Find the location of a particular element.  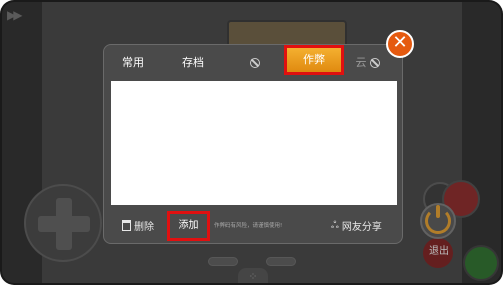

warning-text: 作弊码有风险，请谨慎使用! is located at coordinates (248, 226).